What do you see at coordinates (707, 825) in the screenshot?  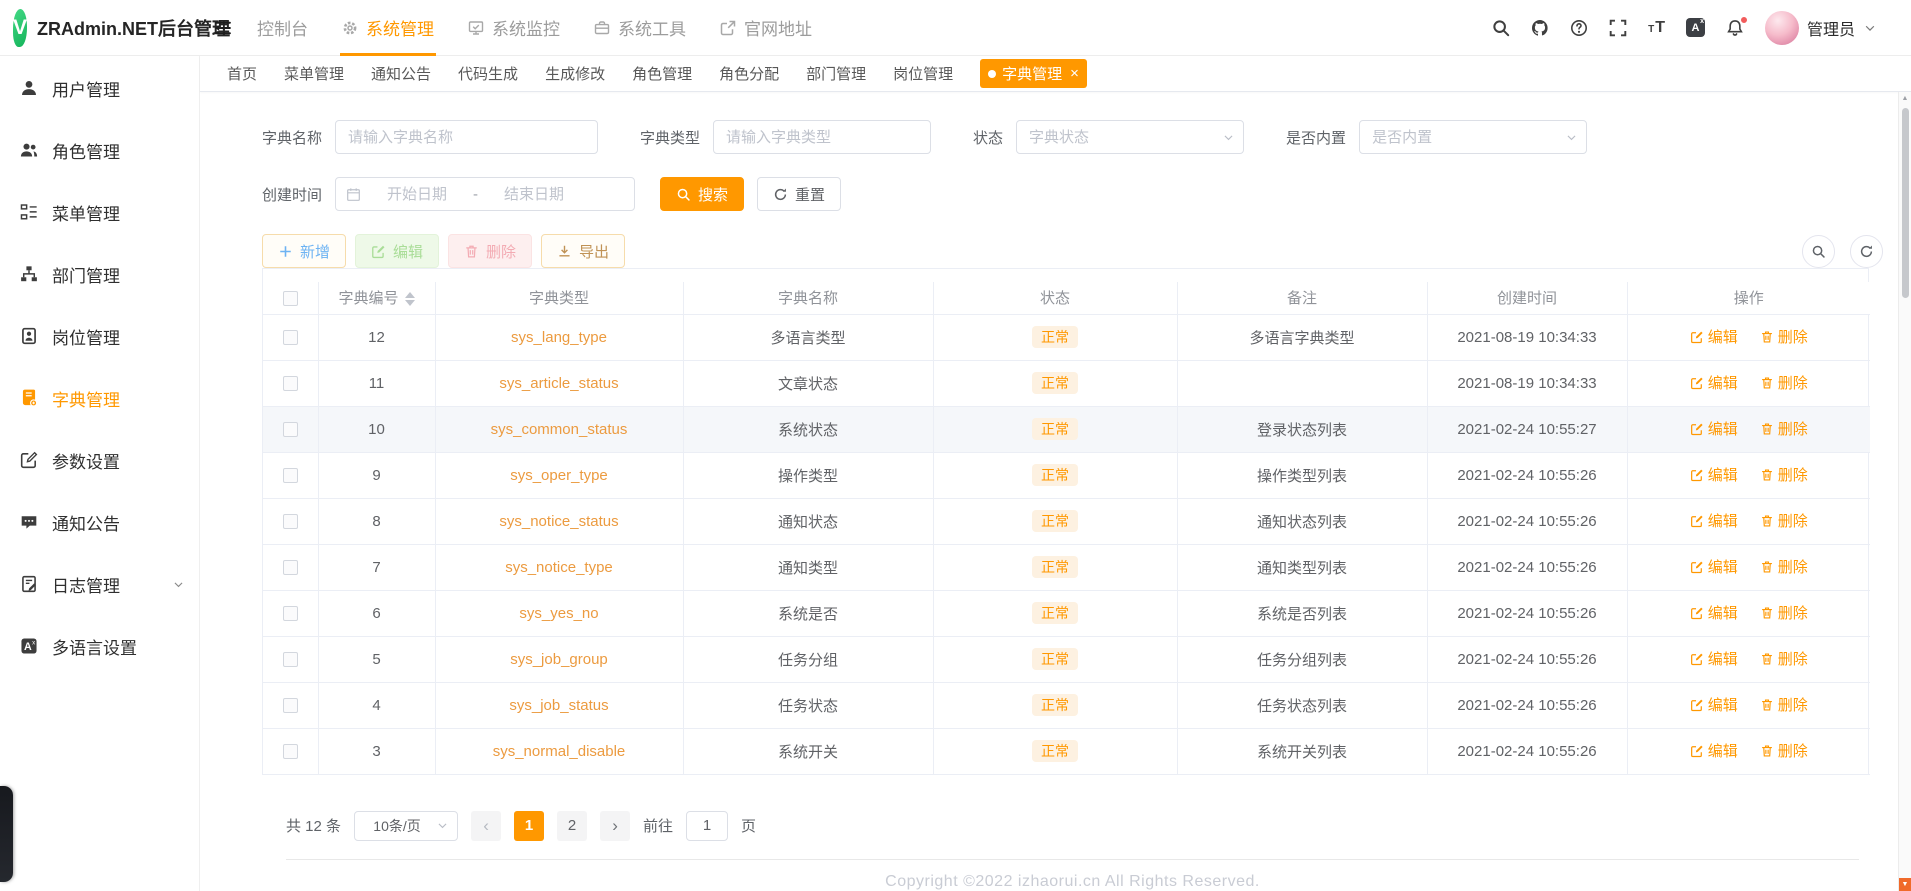 I see `goto-page-input` at bounding box center [707, 825].